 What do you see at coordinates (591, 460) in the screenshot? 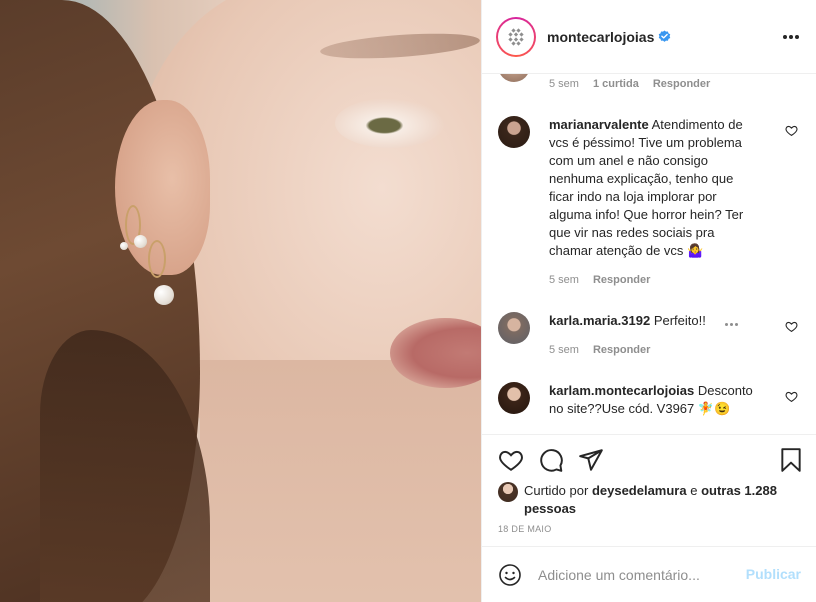
I see `share-paper-plane-icon` at bounding box center [591, 460].